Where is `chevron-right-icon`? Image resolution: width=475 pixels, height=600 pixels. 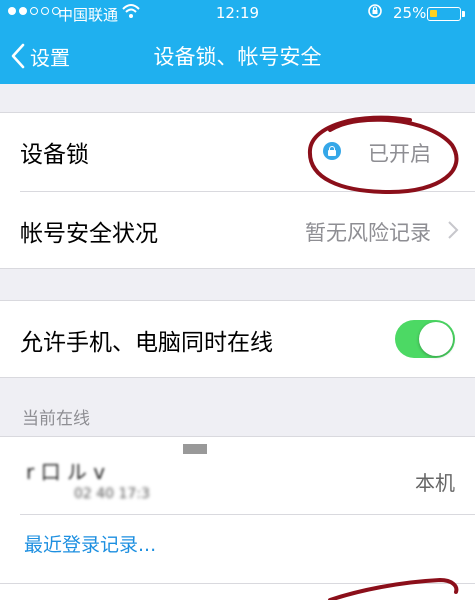
chevron-right-icon is located at coordinates (453, 230).